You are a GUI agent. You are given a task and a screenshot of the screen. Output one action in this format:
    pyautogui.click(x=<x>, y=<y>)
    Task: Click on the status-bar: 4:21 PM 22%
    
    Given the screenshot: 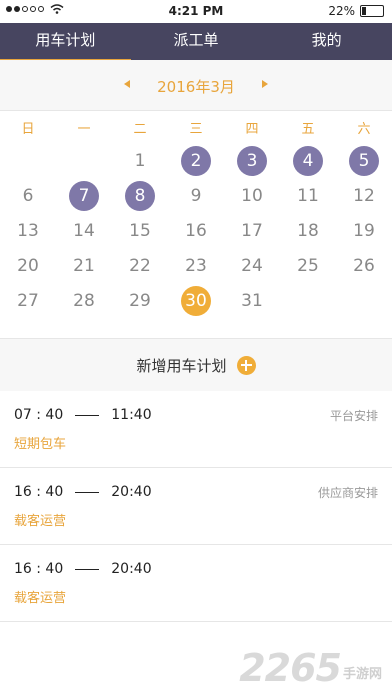 What is the action you would take?
    pyautogui.click(x=196, y=11)
    